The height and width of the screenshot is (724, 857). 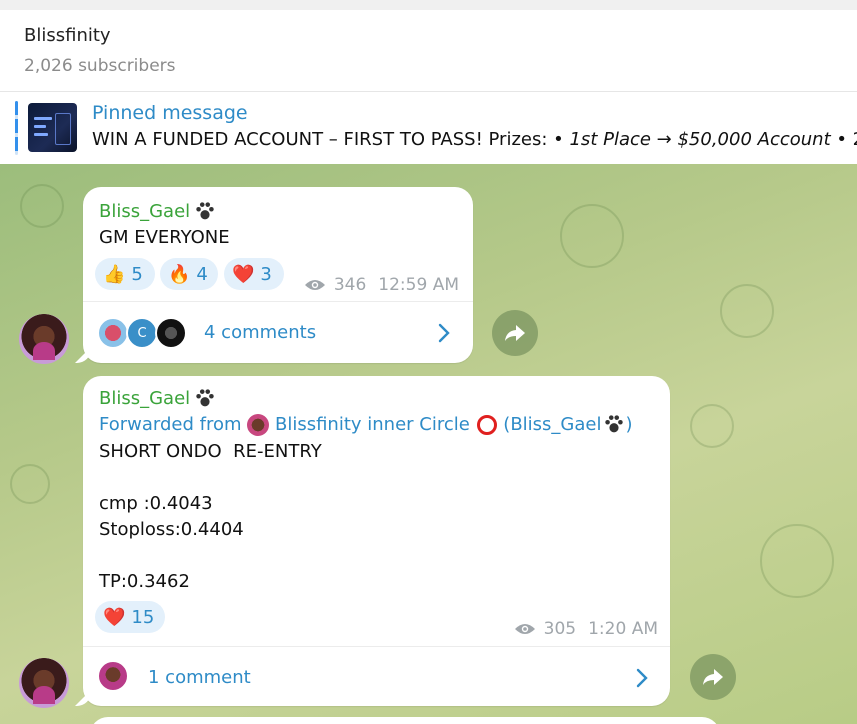 What do you see at coordinates (125, 274) in the screenshot?
I see `reaction-thumbs-up: 👍 5` at bounding box center [125, 274].